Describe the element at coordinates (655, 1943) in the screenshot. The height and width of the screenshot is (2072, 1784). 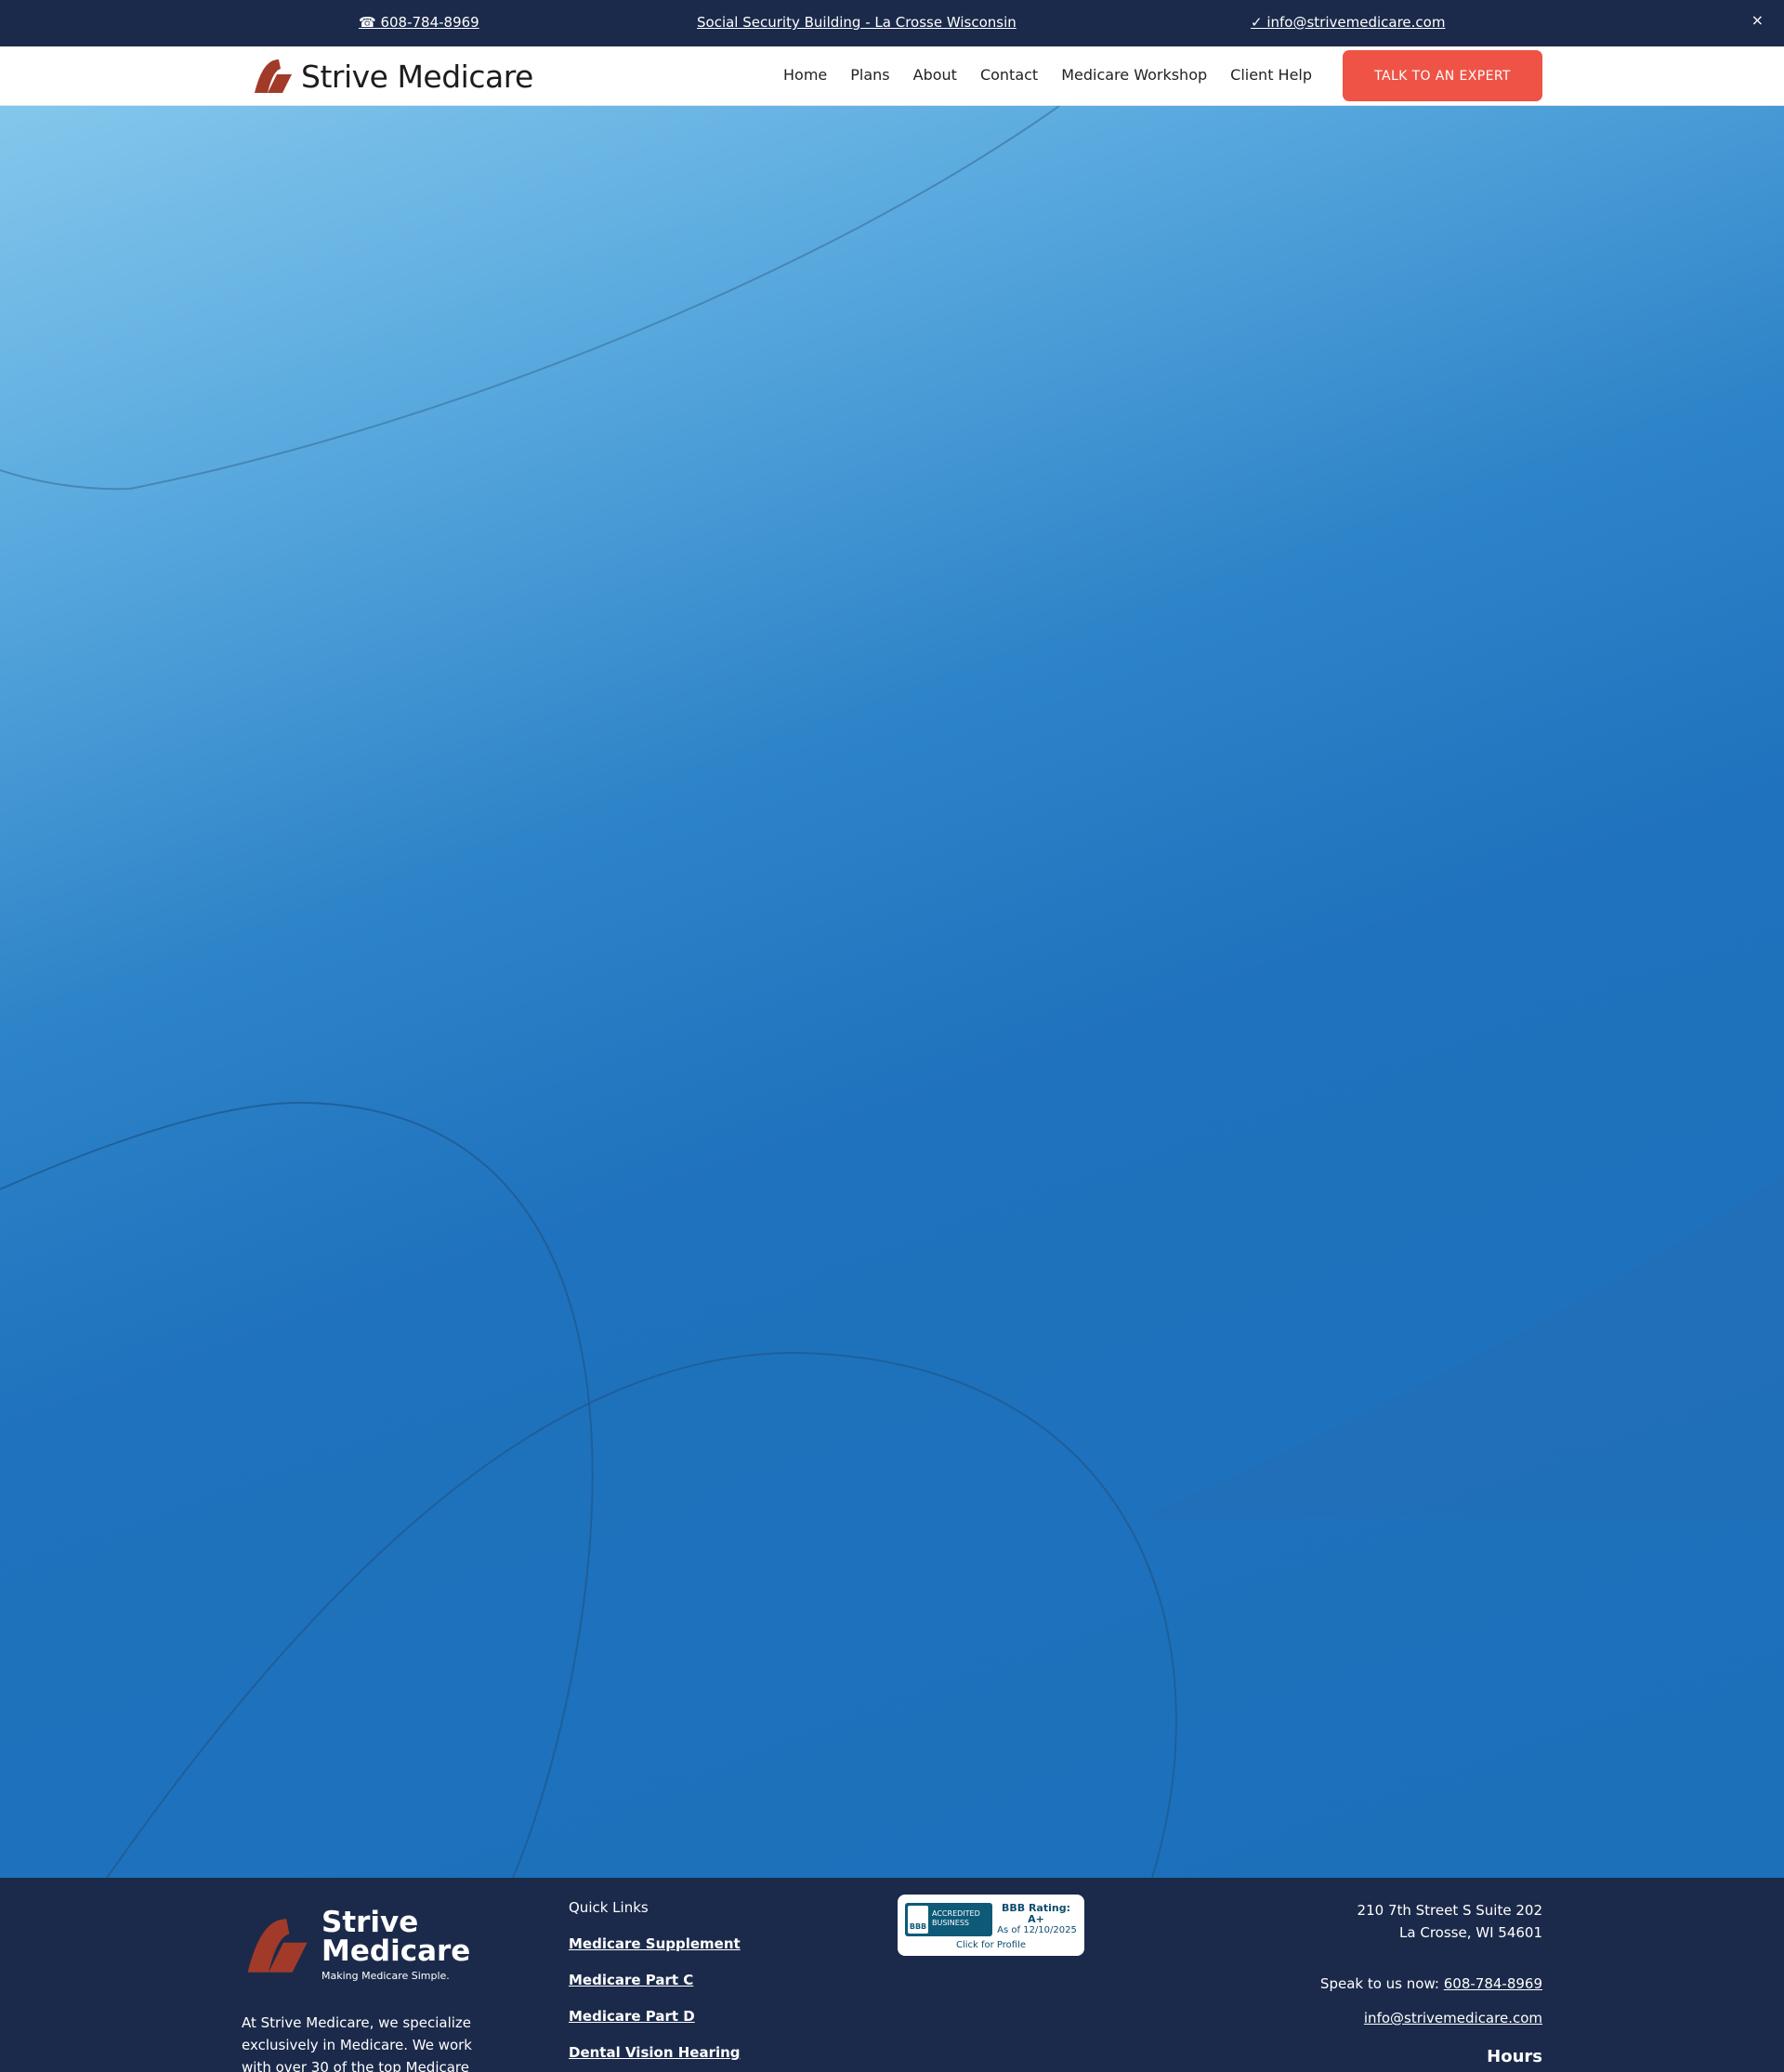
I see `link-medicare-supplement: Medicare Supplement` at that location.